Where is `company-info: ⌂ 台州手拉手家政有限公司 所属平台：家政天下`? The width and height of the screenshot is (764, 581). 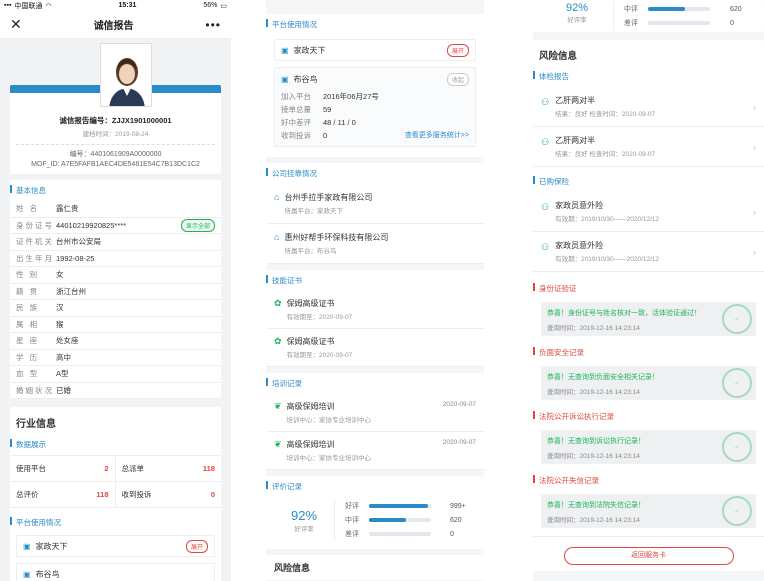
company-info: ⌂ 台州手拉手家政有限公司 所属平台：家政天下 is located at coordinates (323, 203).